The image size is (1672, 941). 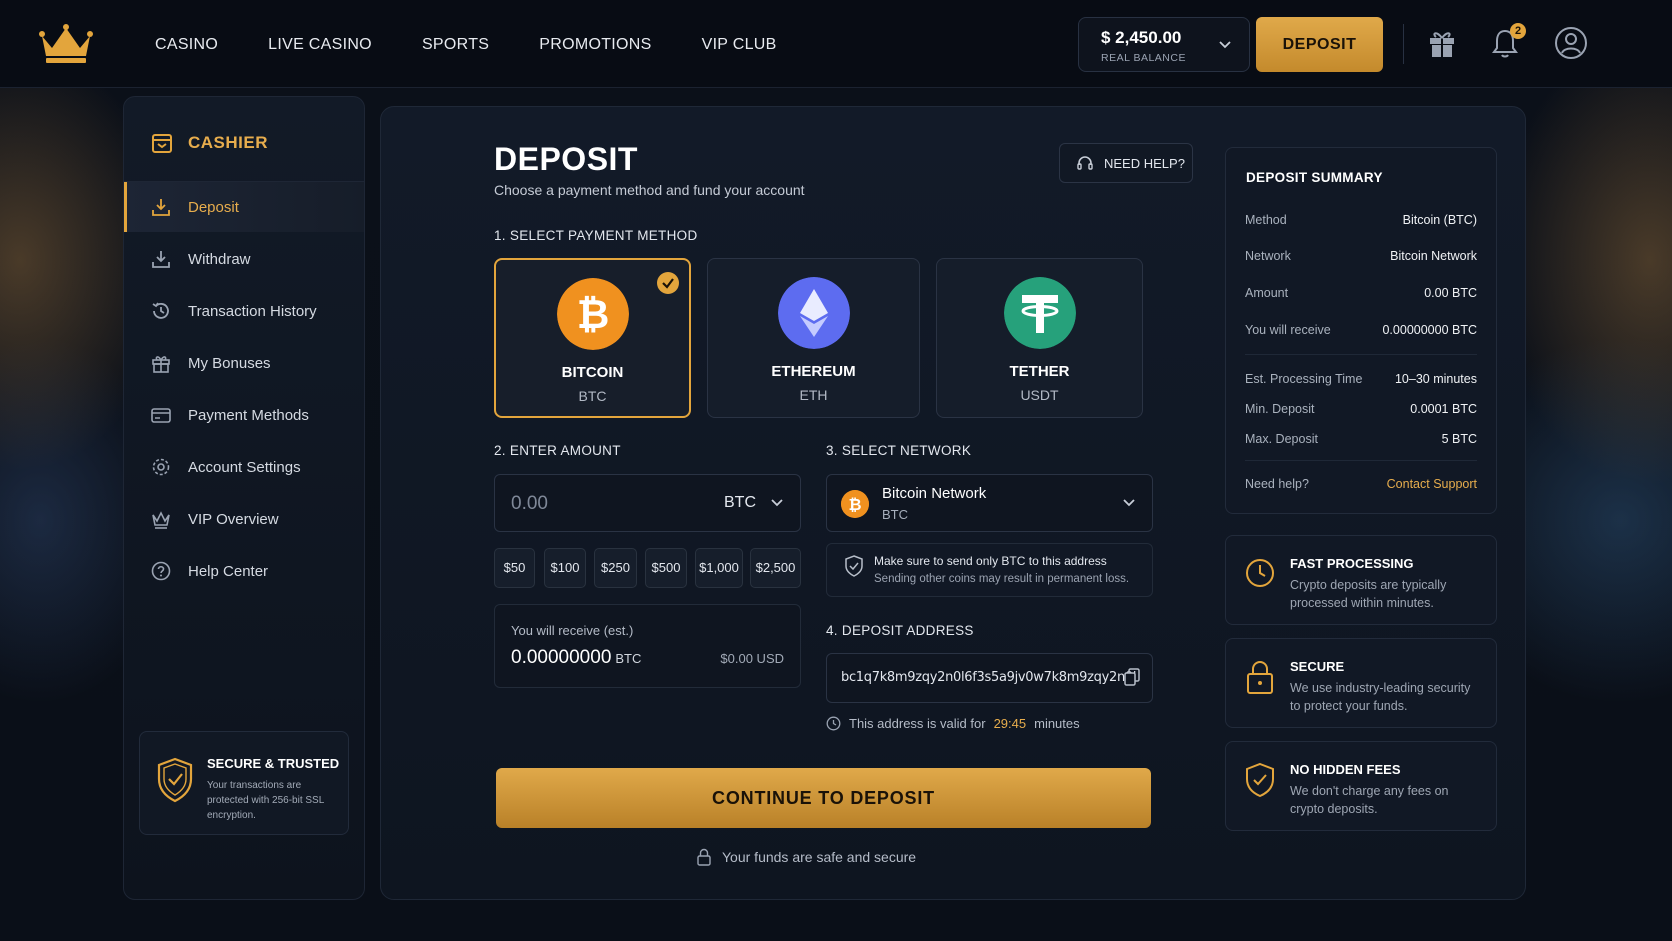 I want to click on quick-amount-100: $100, so click(x=565, y=568).